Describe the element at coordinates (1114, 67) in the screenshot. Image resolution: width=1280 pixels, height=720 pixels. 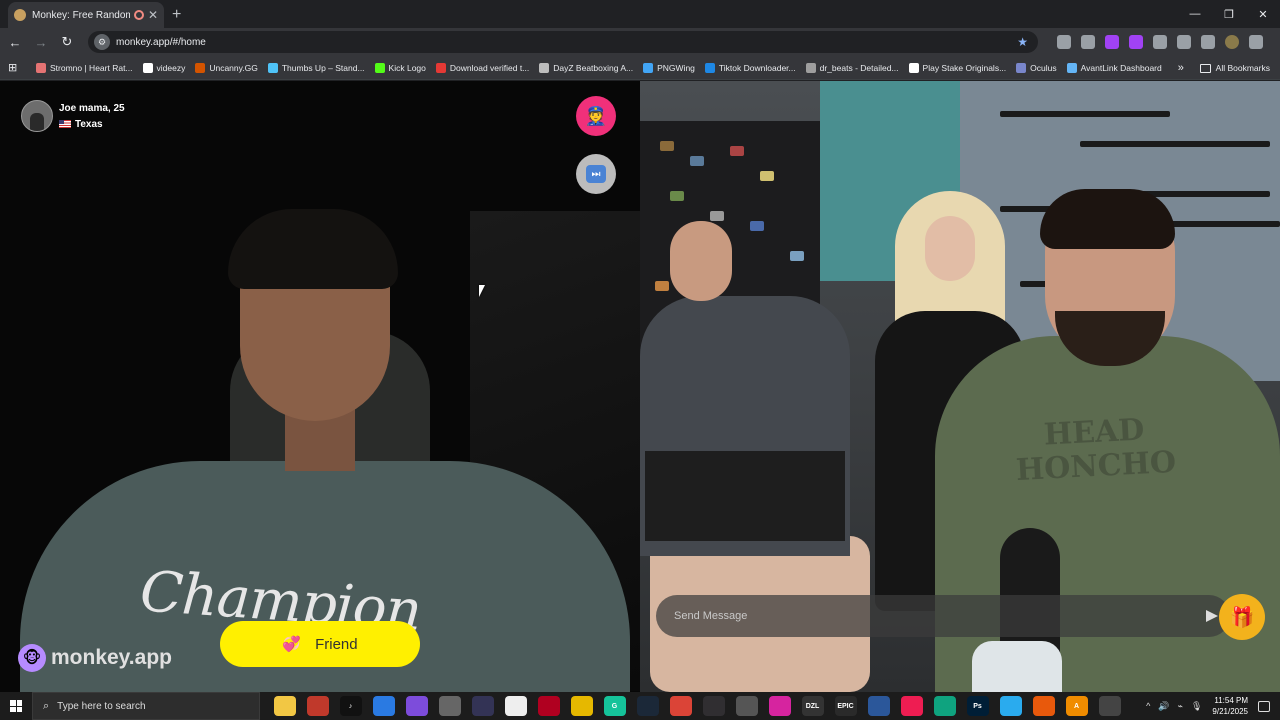
I see `bookmark-item: AvantLink Dashboard` at that location.